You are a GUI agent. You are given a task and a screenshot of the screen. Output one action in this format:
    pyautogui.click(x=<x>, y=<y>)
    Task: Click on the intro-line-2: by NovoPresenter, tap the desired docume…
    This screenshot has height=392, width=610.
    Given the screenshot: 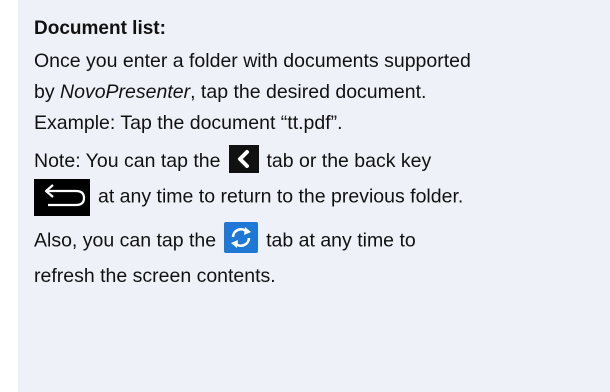 What is the action you would take?
    pyautogui.click(x=322, y=92)
    